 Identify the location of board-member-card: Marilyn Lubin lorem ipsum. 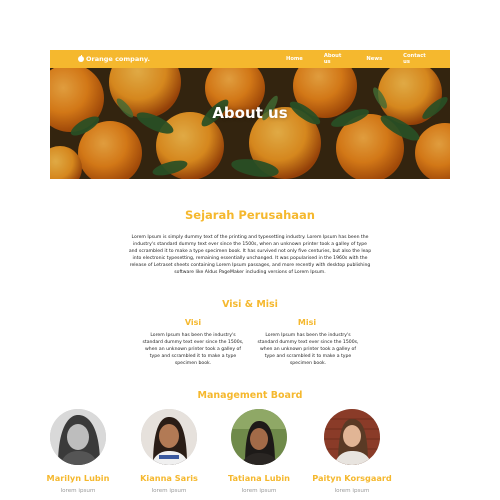
(78, 451).